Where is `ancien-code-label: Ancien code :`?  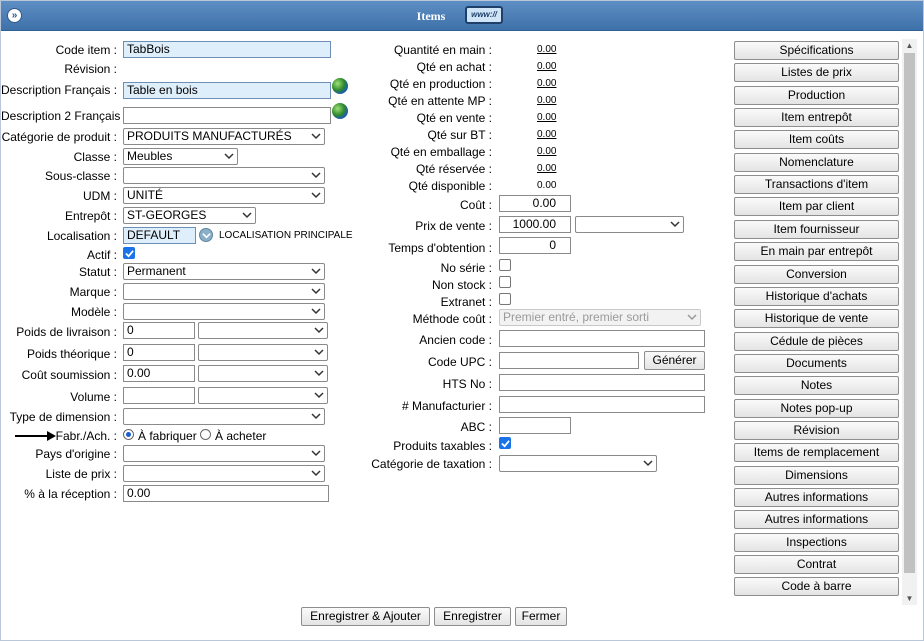
ancien-code-label: Ancien code : is located at coordinates (455, 340).